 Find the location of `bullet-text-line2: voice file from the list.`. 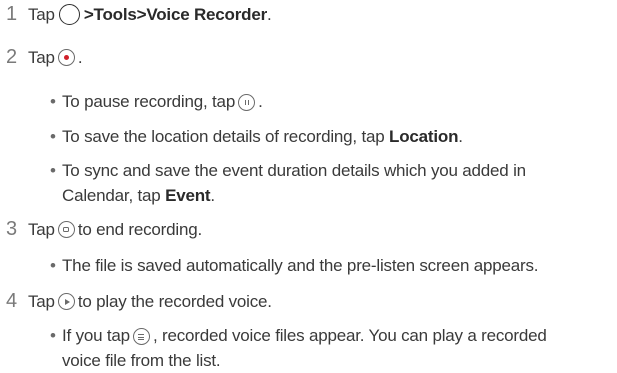

bullet-text-line2: voice file from the list. is located at coordinates (141, 360).